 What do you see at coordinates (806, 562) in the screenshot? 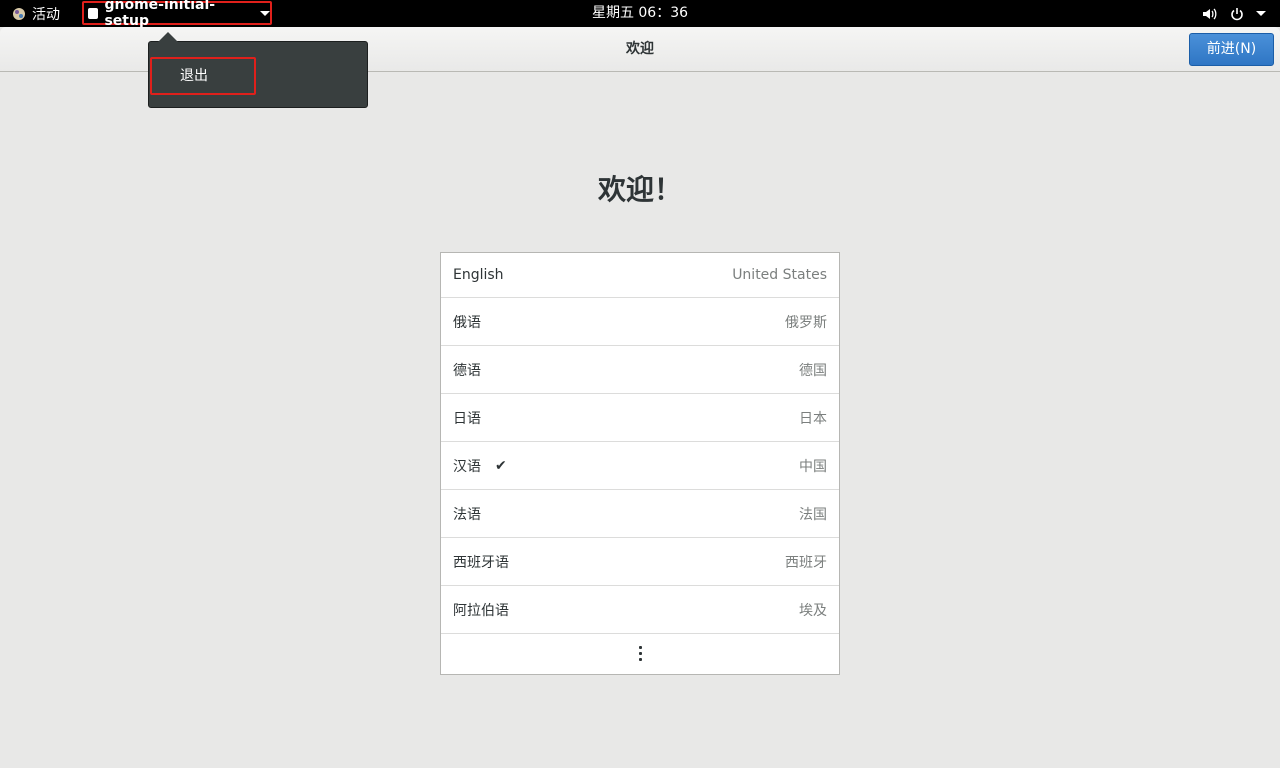
I see `language-region: 西班牙` at bounding box center [806, 562].